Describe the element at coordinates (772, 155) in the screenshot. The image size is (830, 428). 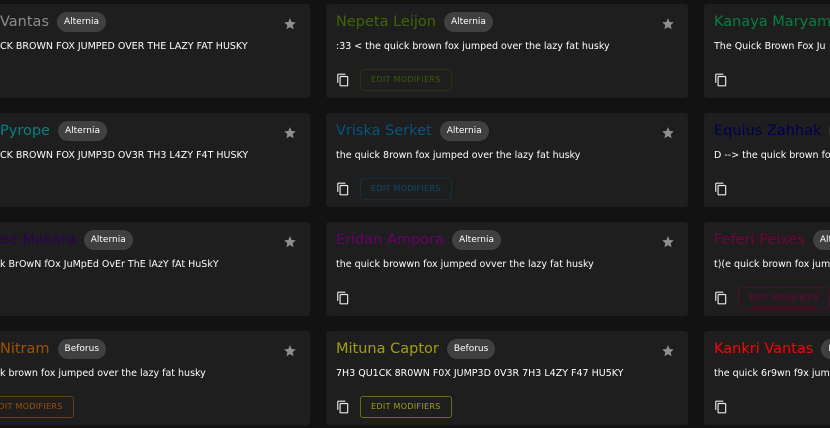
I see `quirk-sample-text: D --> the quick brown fo% j` at that location.